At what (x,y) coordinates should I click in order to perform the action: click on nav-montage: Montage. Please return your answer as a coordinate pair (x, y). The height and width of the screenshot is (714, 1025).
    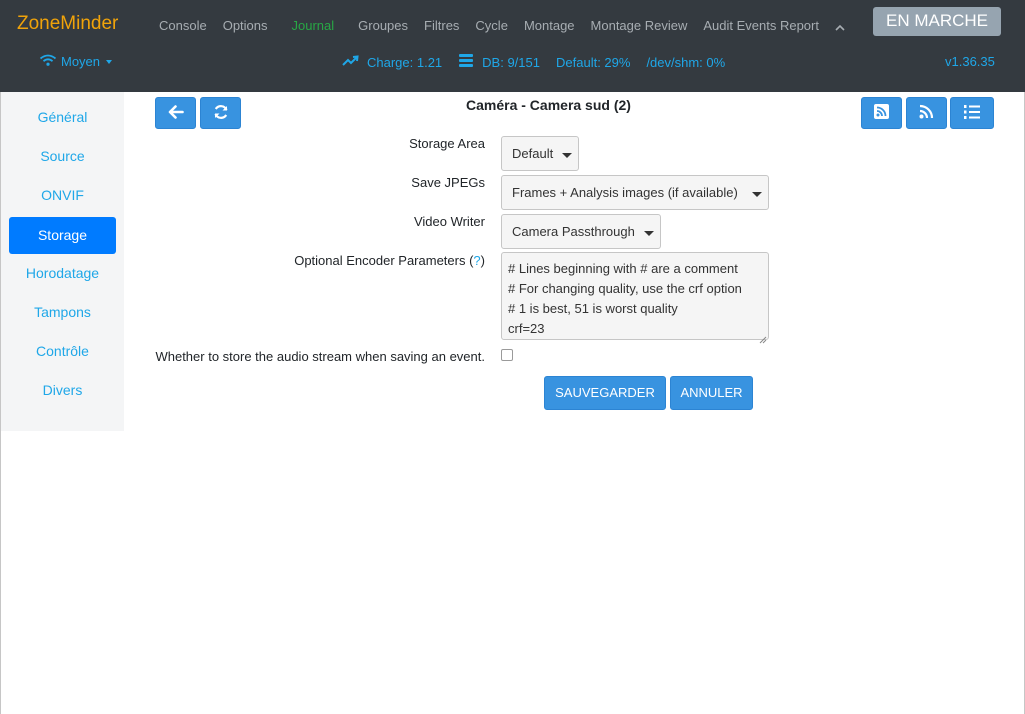
    Looking at the image, I should click on (549, 26).